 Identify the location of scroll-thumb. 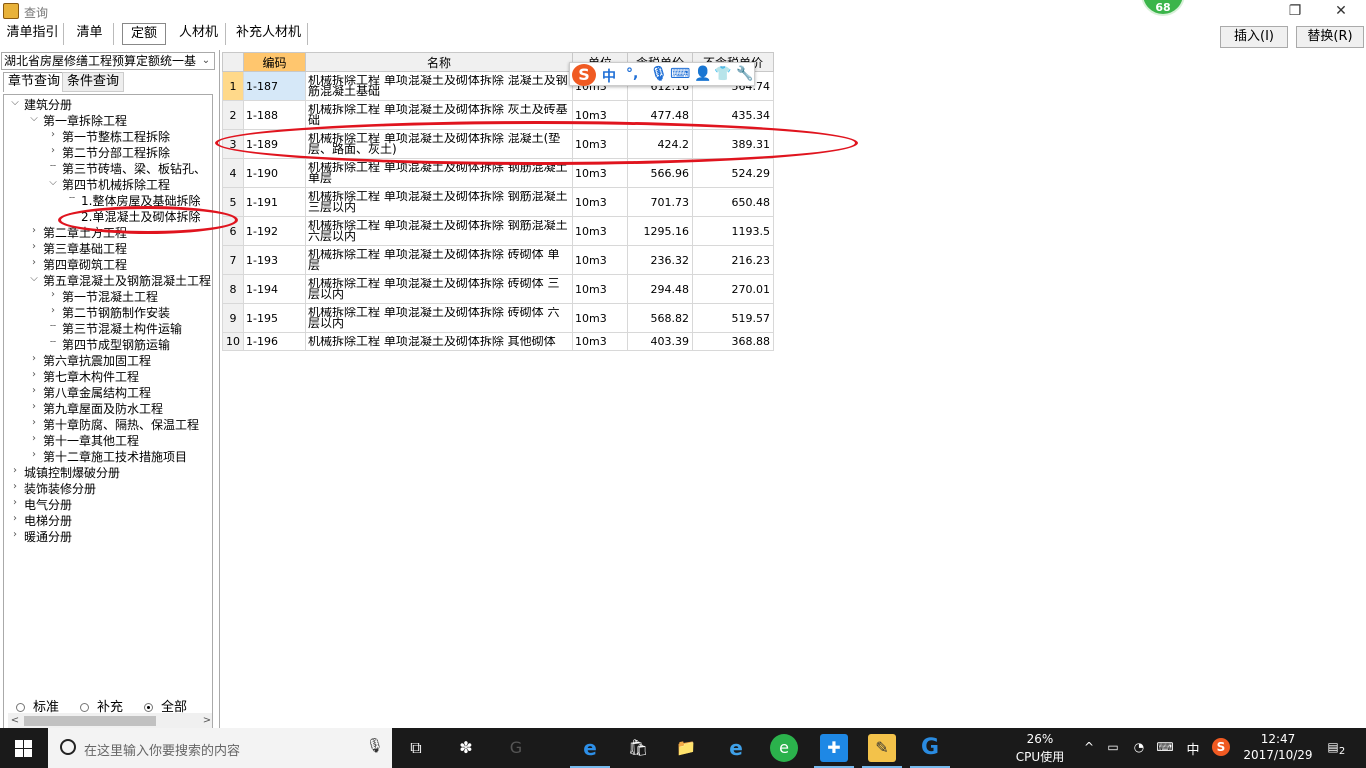
(90, 721).